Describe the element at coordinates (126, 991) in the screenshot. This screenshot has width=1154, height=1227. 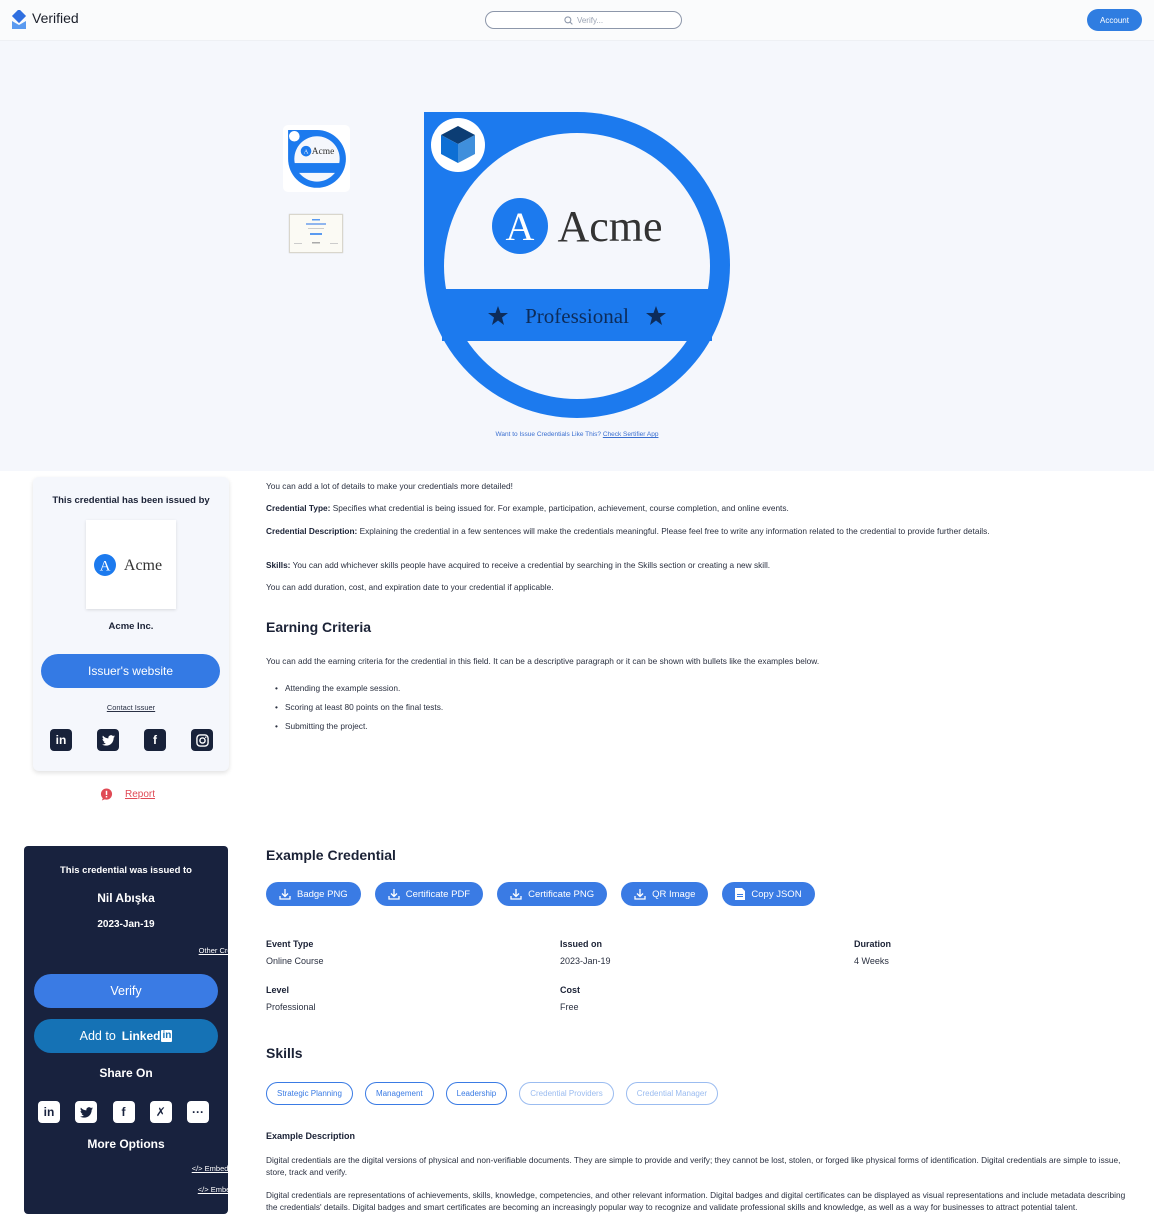
I see `verify-button: Verify` at that location.